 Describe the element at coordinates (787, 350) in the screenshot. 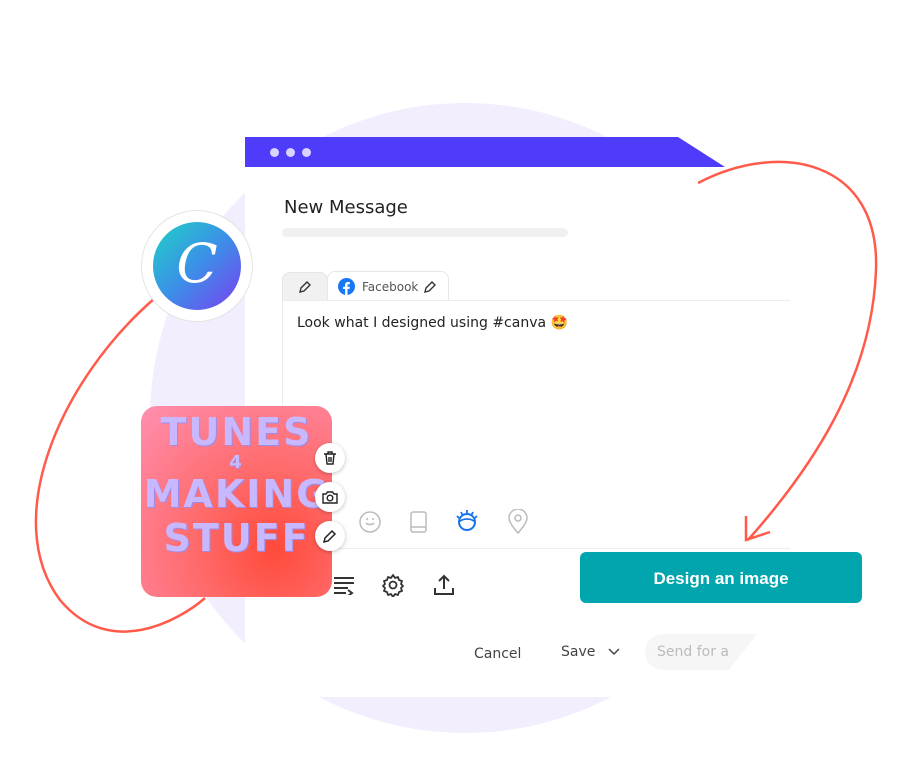

I see `curve-right` at that location.